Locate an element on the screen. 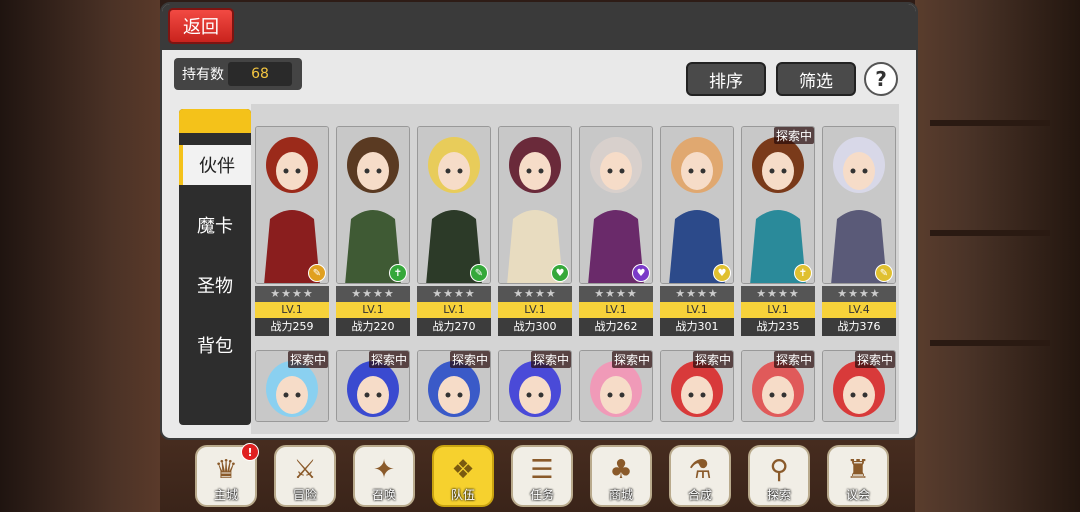  back-button: 返回 is located at coordinates (201, 26).